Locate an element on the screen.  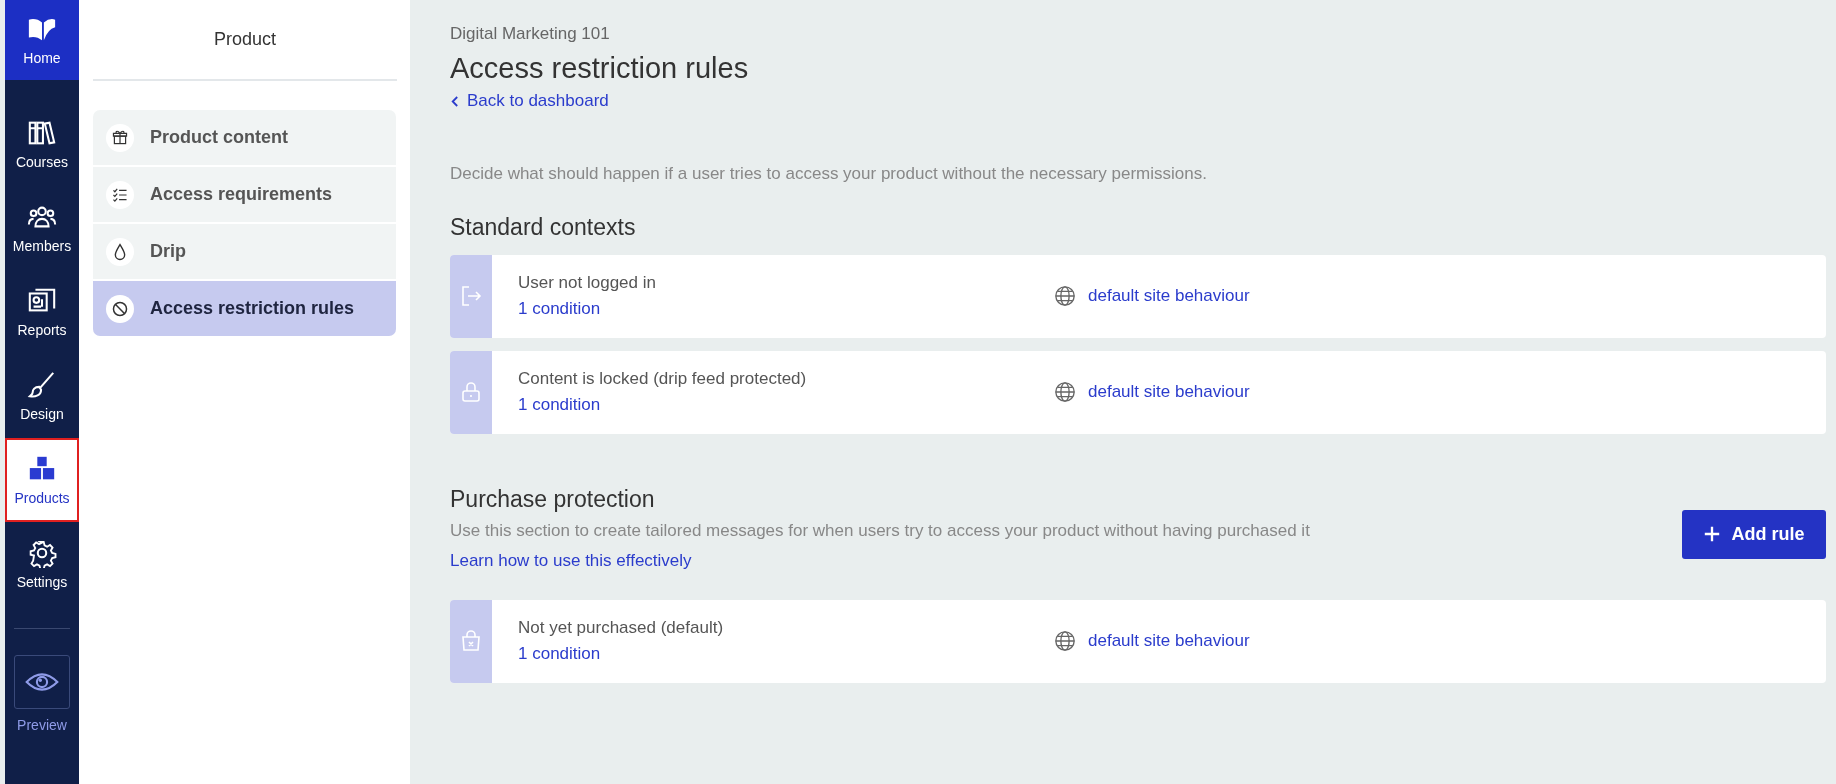
box-icon is located at coordinates (120, 137).